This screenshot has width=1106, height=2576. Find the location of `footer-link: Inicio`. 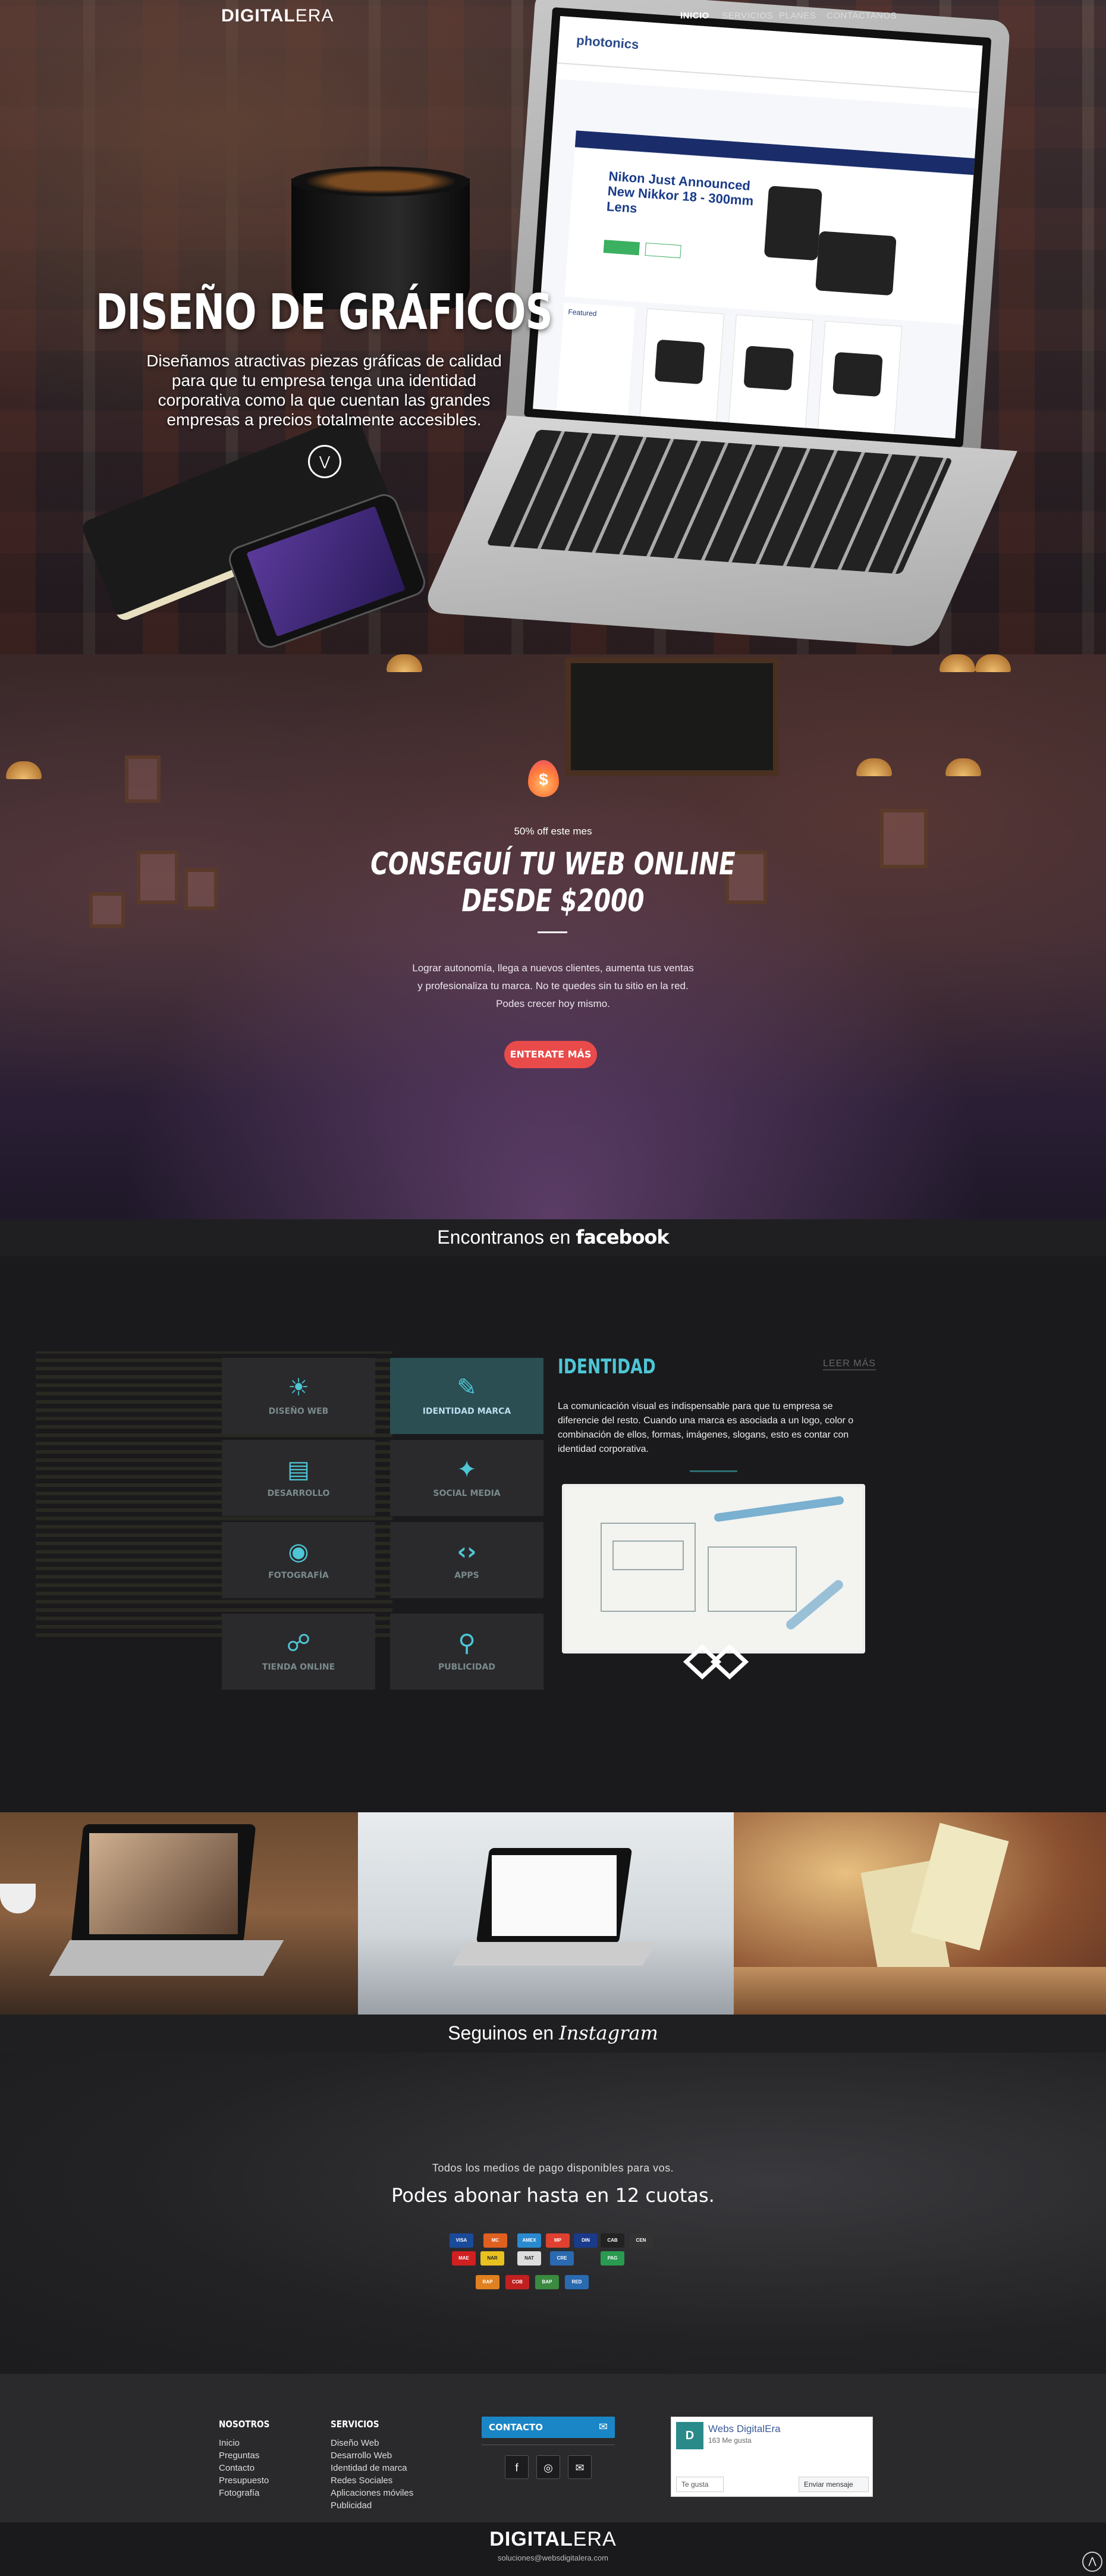

footer-link: Inicio is located at coordinates (248, 2443).